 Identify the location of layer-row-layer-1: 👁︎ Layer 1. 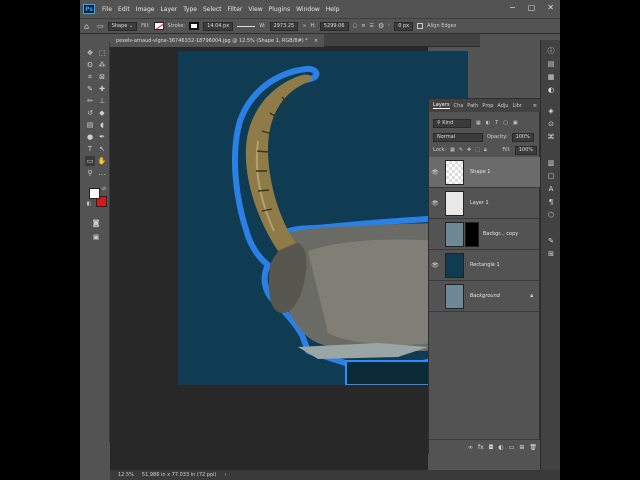
(485, 203).